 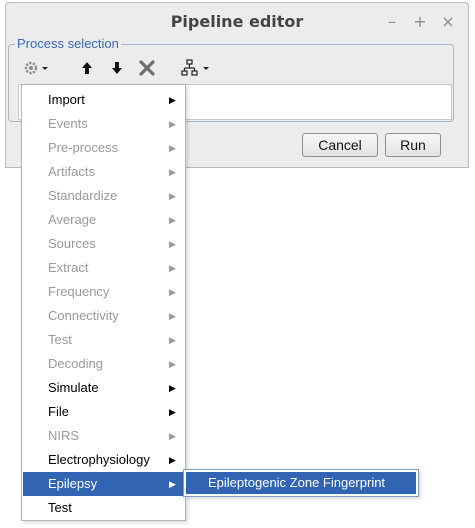 I want to click on menu-item-pre-process: Pre-process ▶, so click(x=103, y=148).